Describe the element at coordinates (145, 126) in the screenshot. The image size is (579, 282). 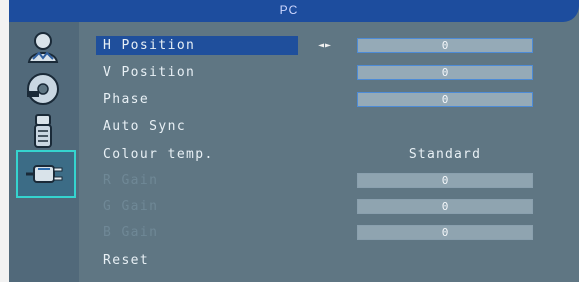
I see `auto-sync-label: Auto Sync` at that location.